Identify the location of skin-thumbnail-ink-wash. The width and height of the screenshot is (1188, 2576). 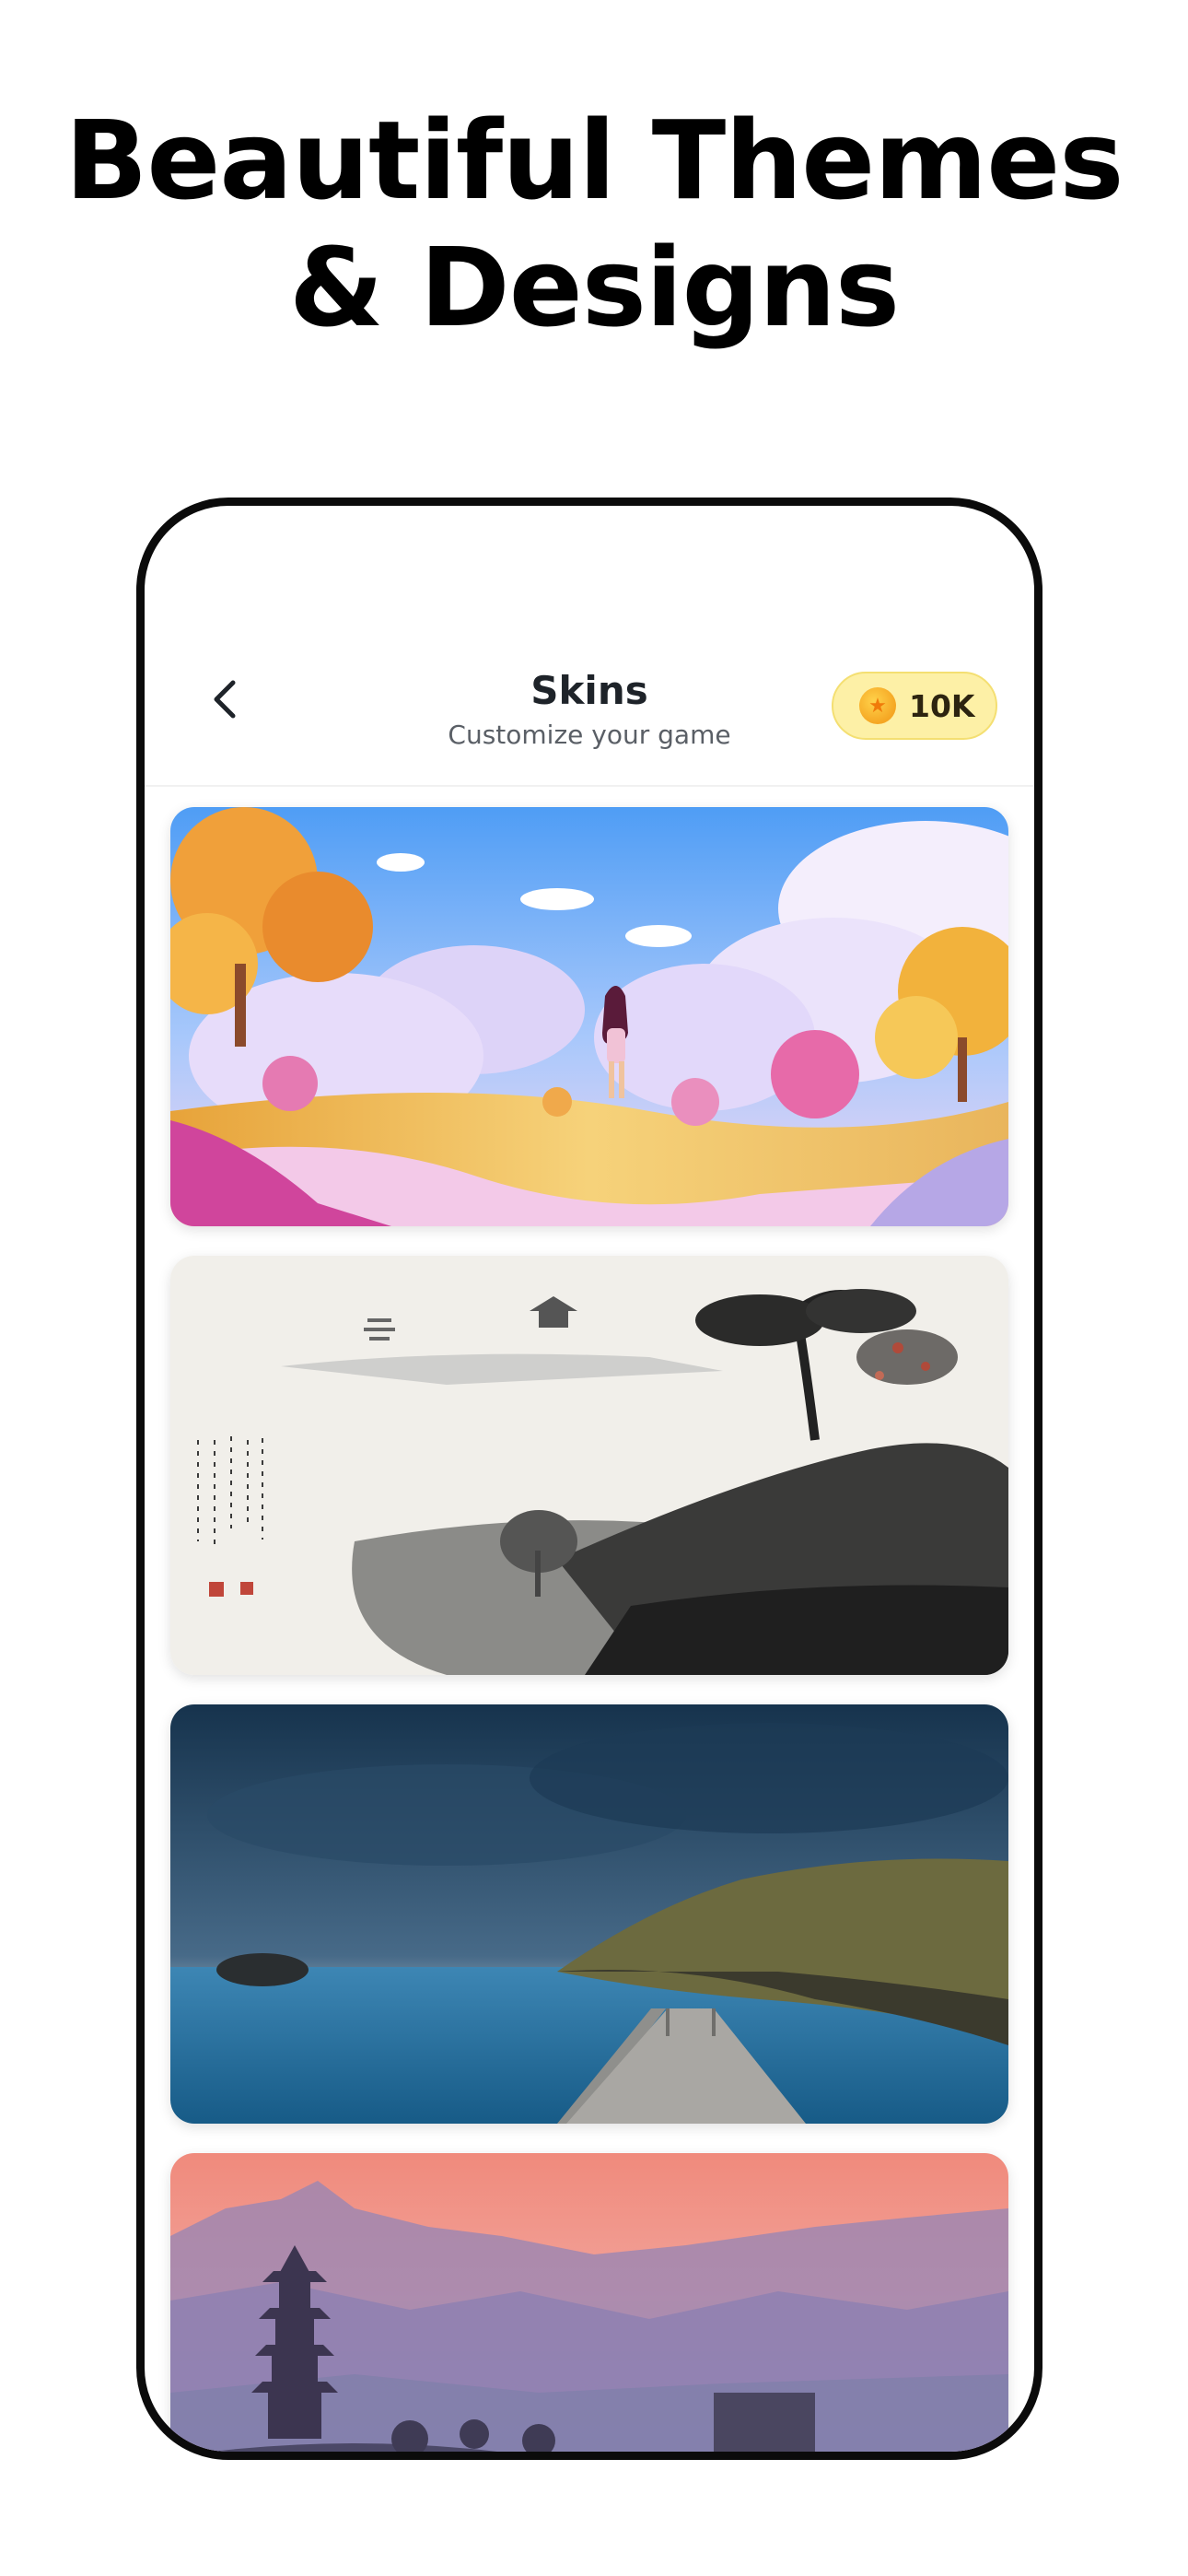
(589, 1465).